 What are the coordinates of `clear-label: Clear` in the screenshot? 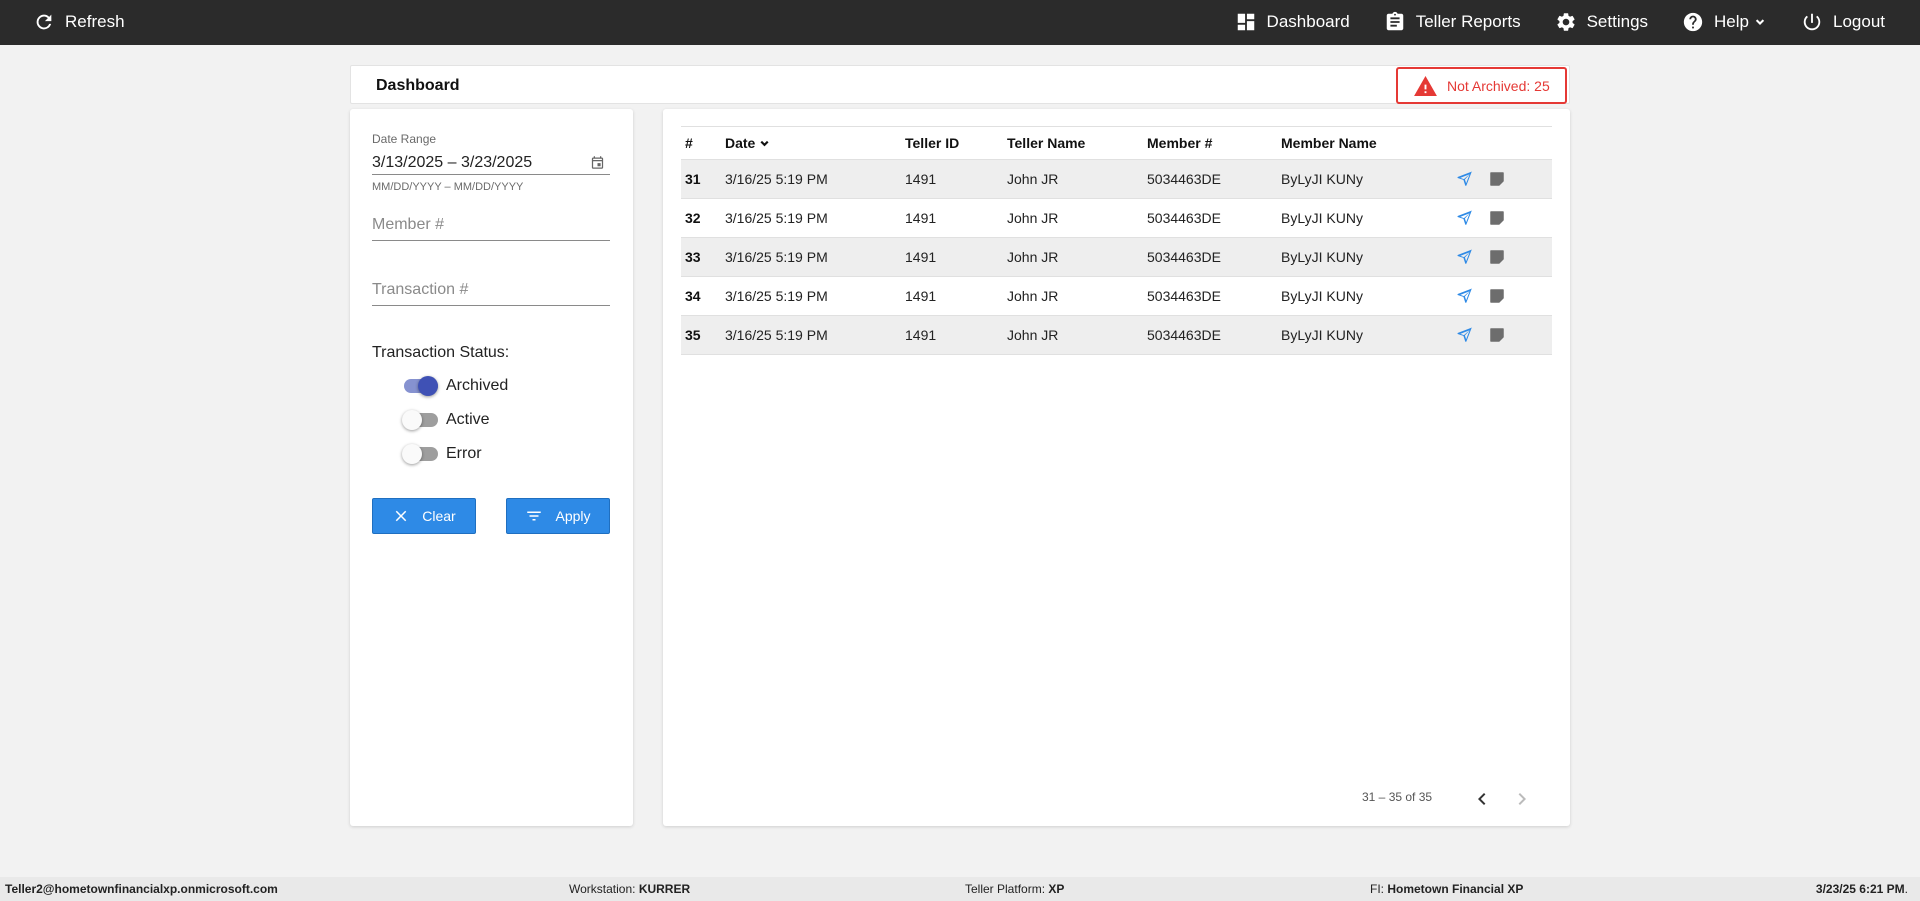 It's located at (439, 516).